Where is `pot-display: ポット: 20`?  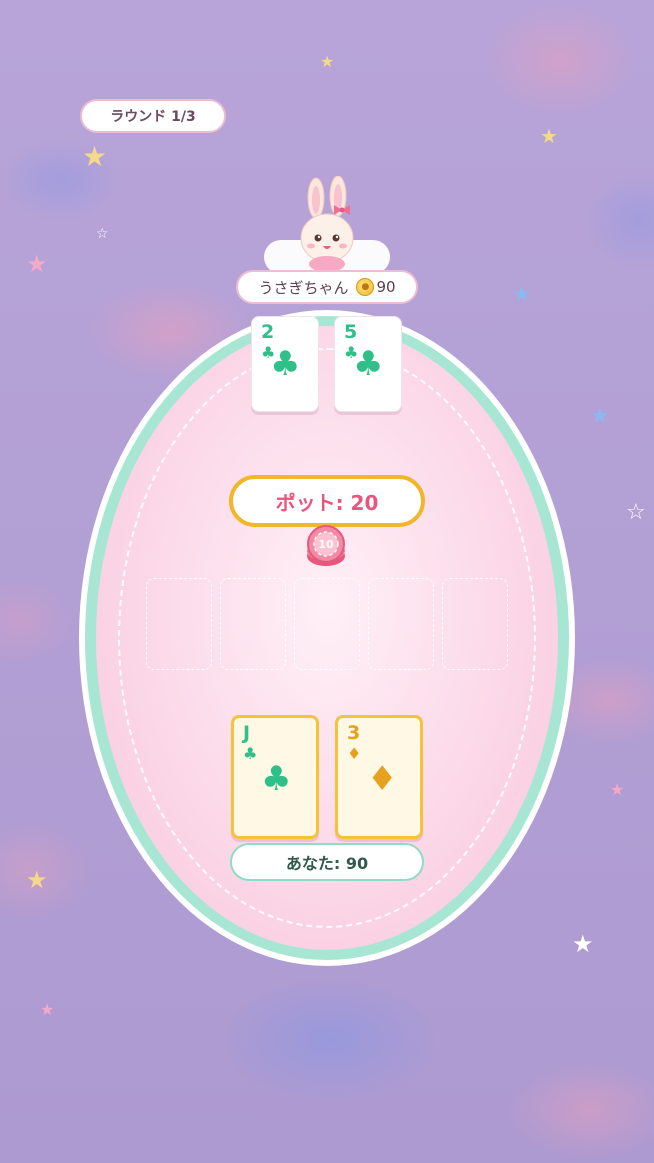 pot-display: ポット: 20 is located at coordinates (327, 501).